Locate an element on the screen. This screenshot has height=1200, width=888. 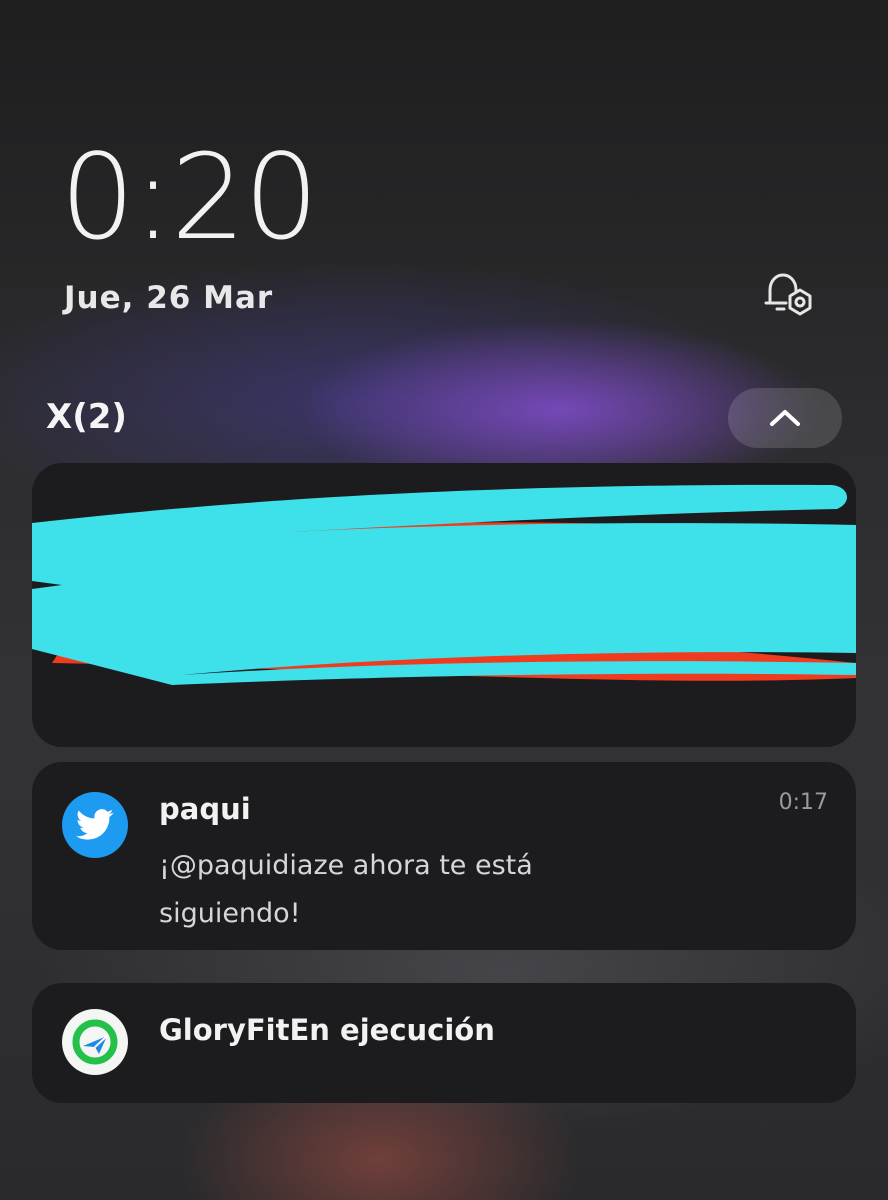
chevron-up-icon is located at coordinates (785, 418).